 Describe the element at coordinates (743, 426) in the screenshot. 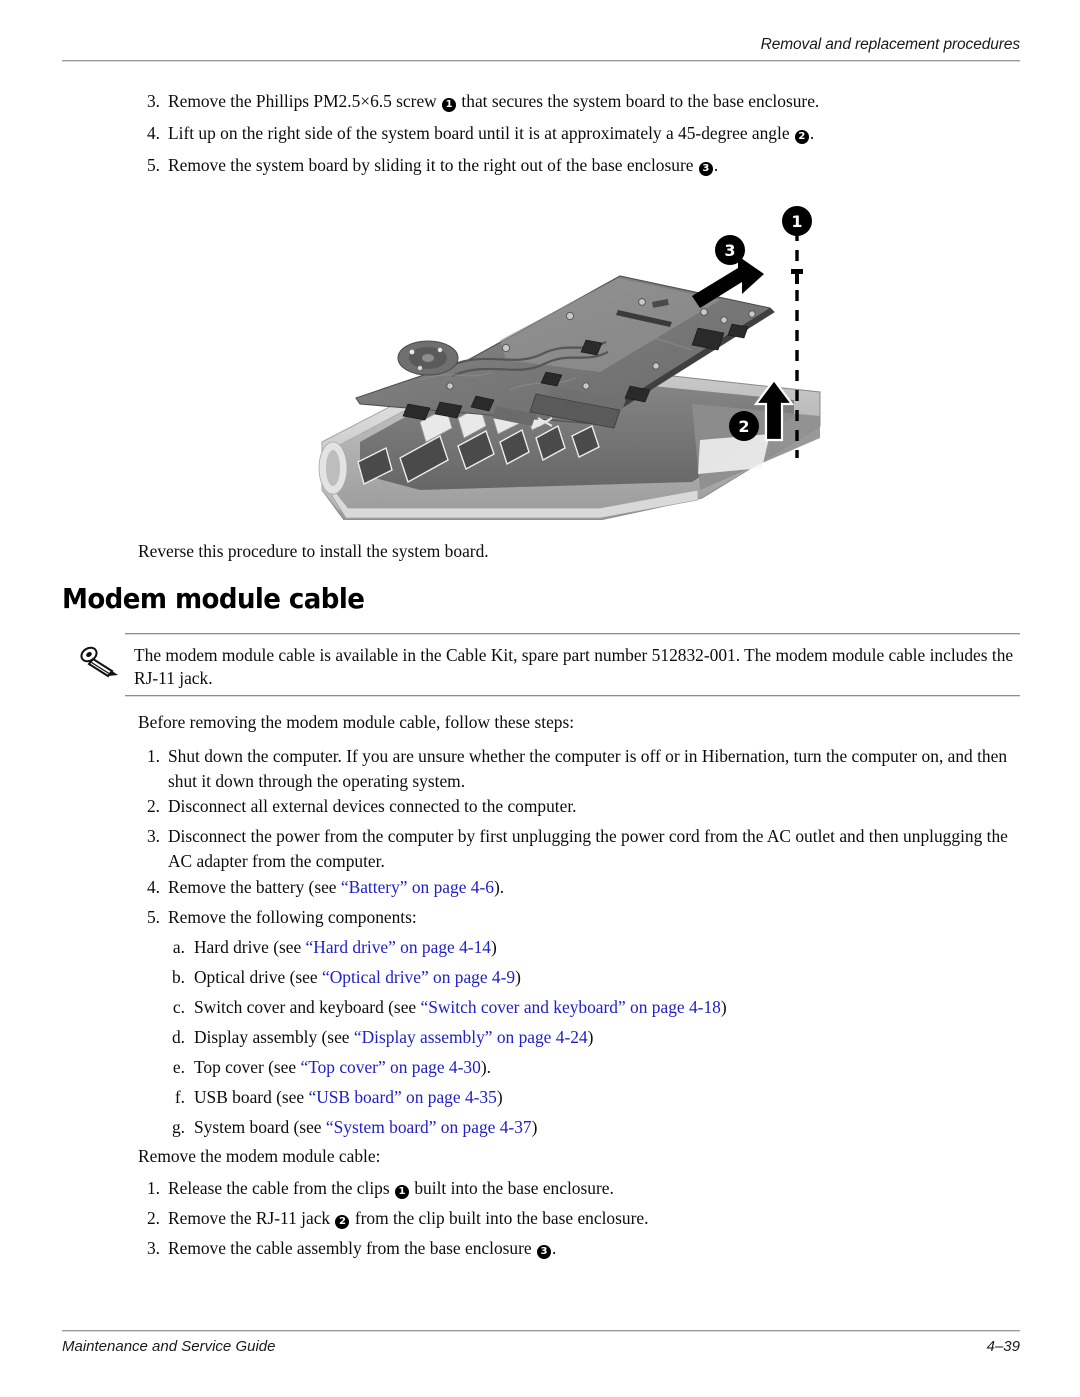

I see `callout-2-label: 2` at that location.